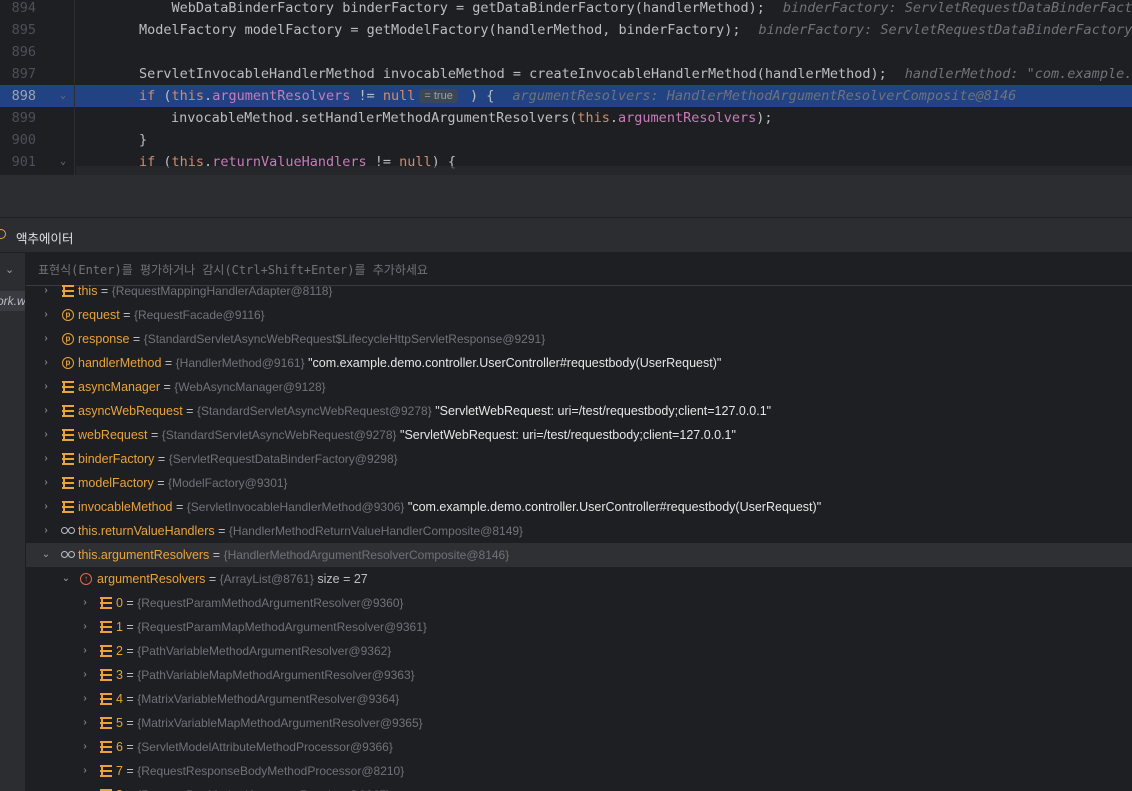 This screenshot has width=1132, height=791. I want to click on line-number: 900, so click(18, 140).